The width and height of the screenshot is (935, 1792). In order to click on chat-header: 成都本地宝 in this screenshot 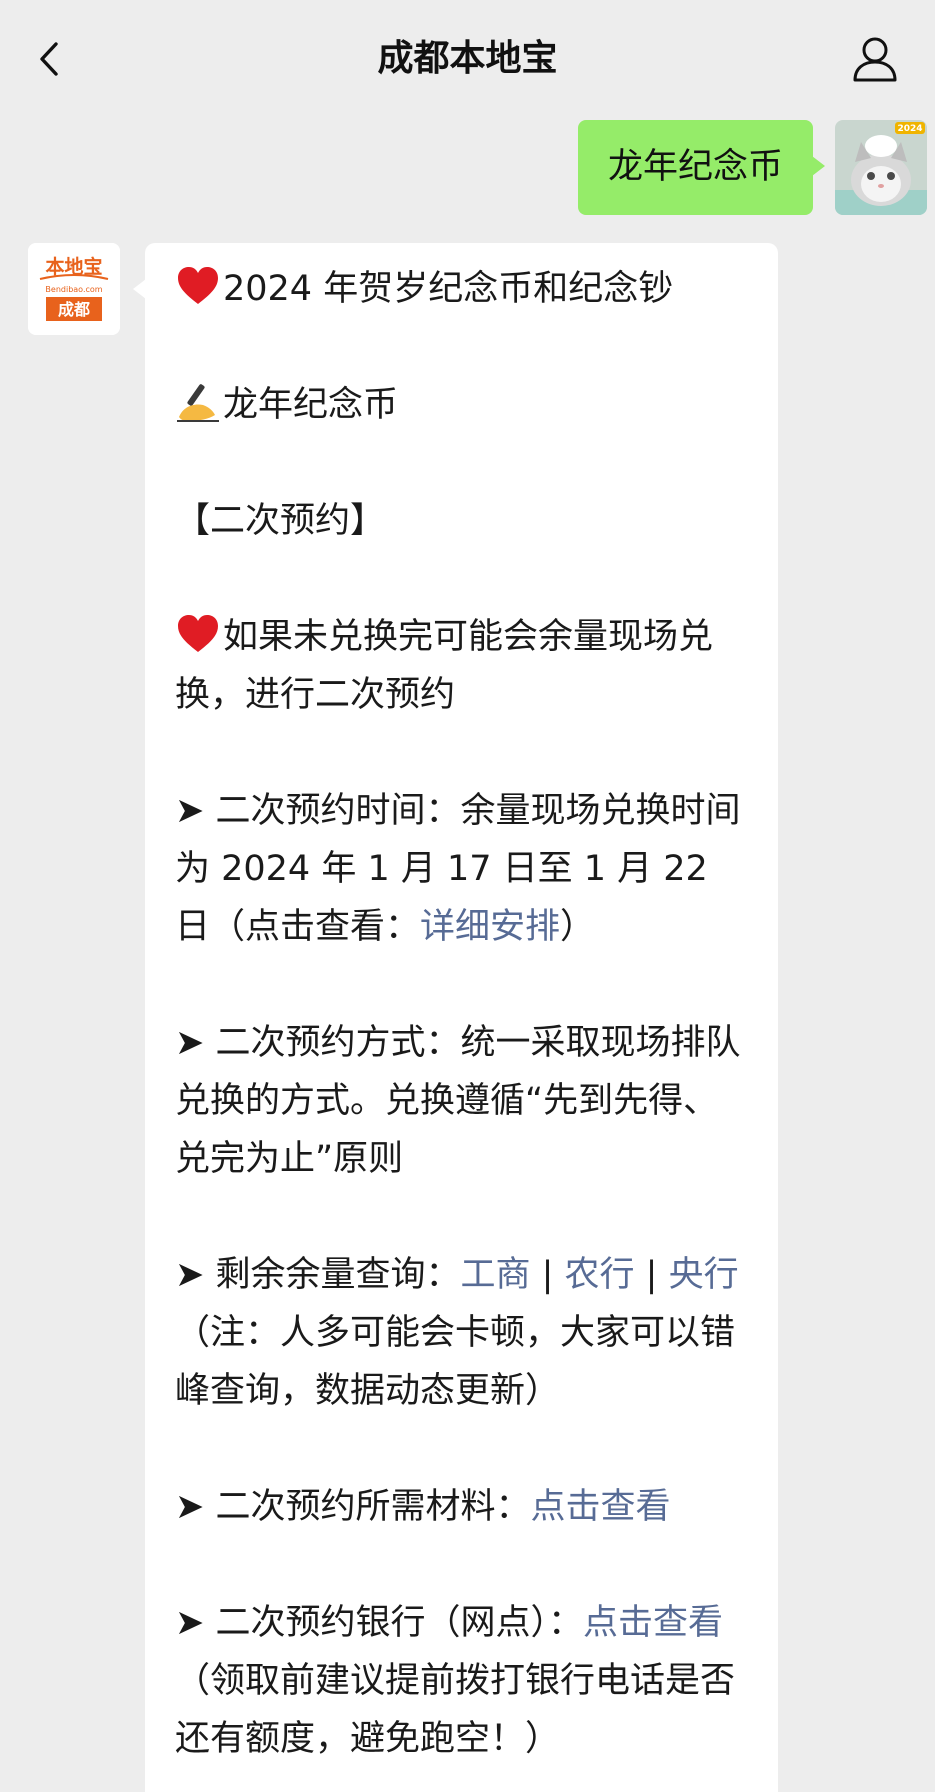, I will do `click(467, 59)`.